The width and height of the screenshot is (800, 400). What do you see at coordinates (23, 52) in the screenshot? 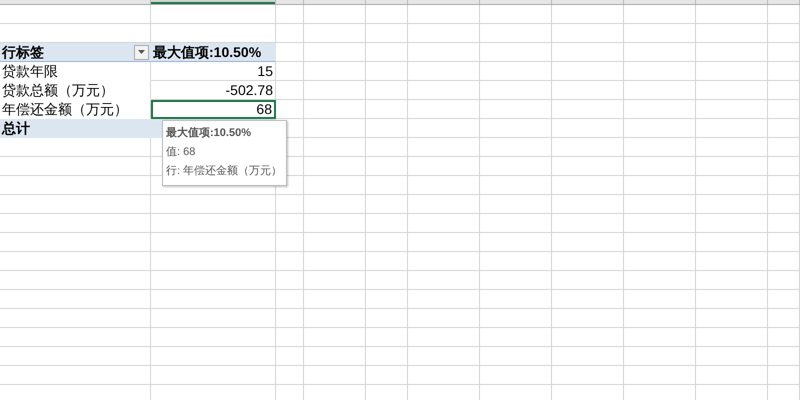
I see `column-header: 行标签` at bounding box center [23, 52].